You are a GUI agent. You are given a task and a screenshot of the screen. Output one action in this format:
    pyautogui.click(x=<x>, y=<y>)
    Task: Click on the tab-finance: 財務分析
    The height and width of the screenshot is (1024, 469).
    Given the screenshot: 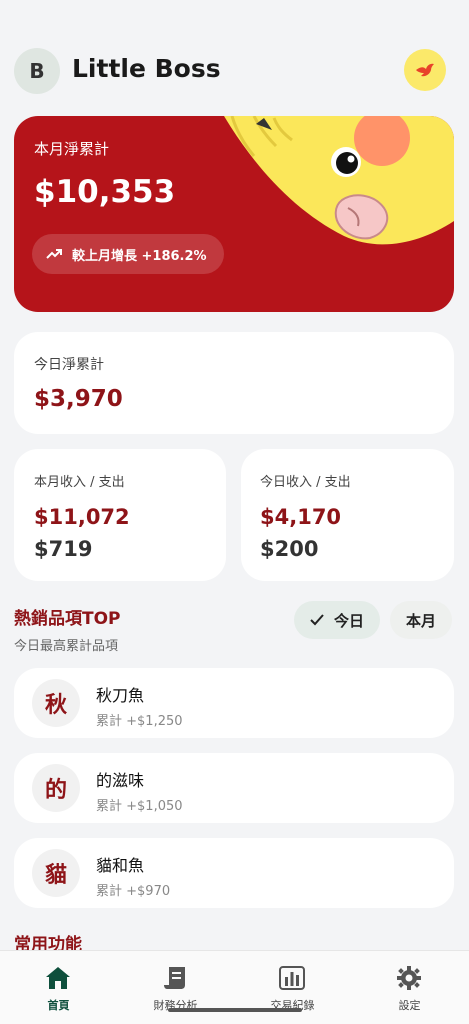 What is the action you would take?
    pyautogui.click(x=175, y=987)
    